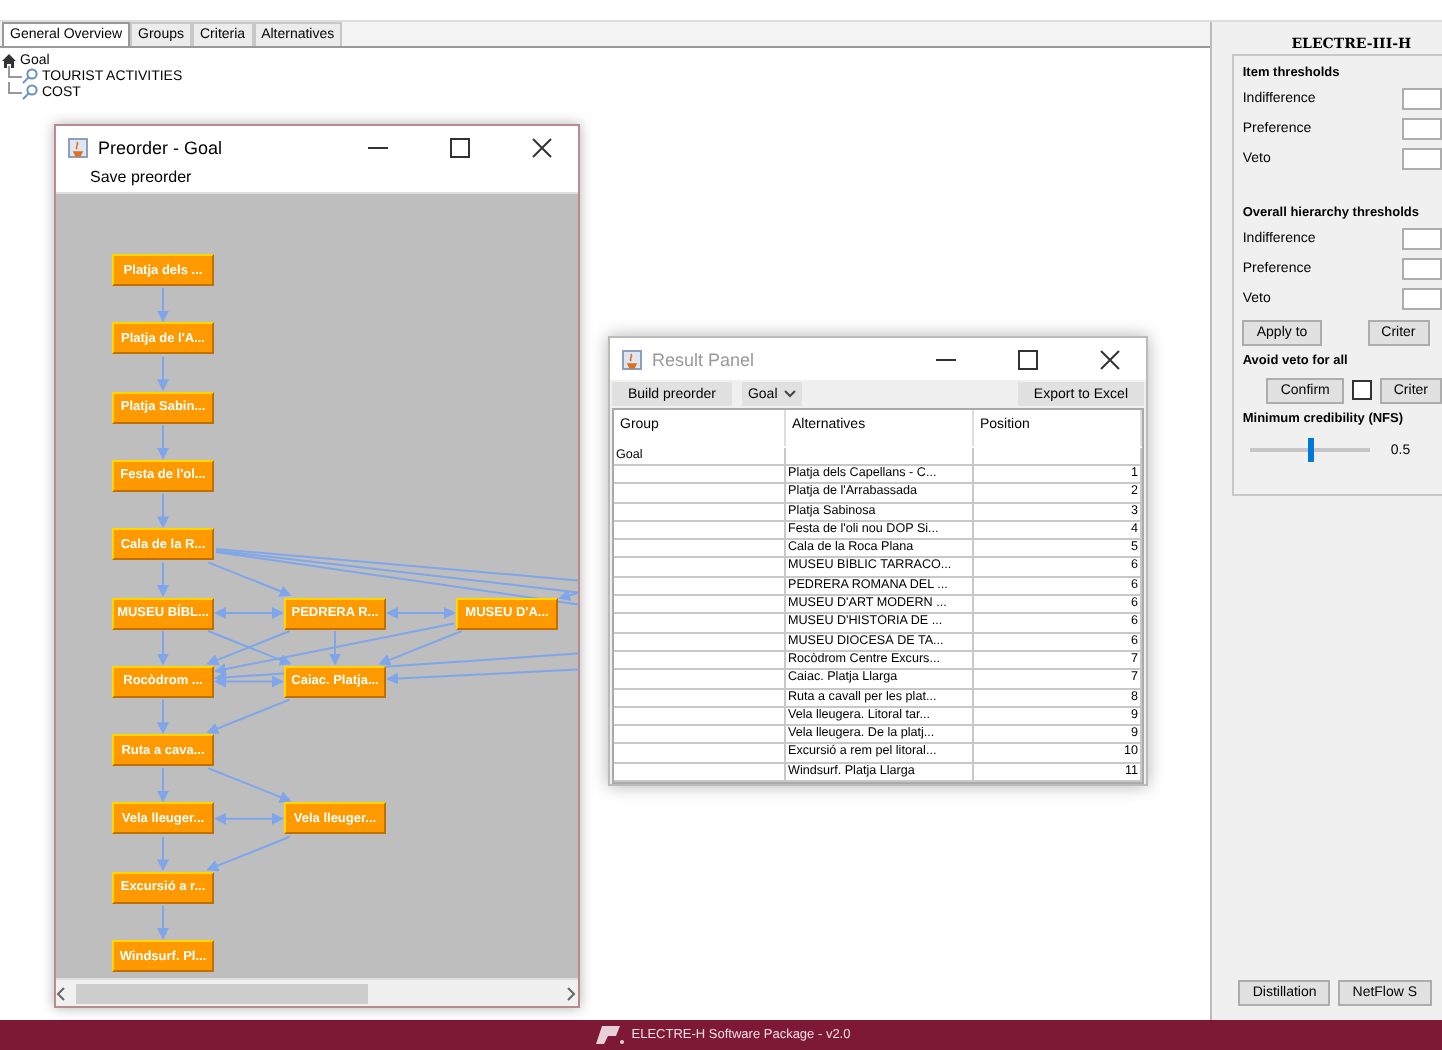 Image resolution: width=1442 pixels, height=1050 pixels. Describe the element at coordinates (9, 60) in the screenshot. I see `home-icon` at that location.